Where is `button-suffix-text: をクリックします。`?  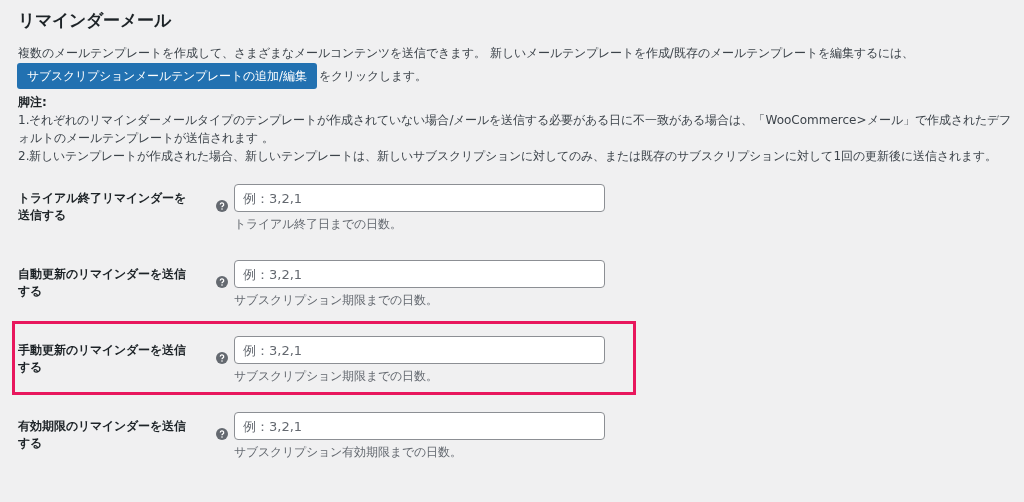
button-suffix-text: をクリックします。 is located at coordinates (373, 76).